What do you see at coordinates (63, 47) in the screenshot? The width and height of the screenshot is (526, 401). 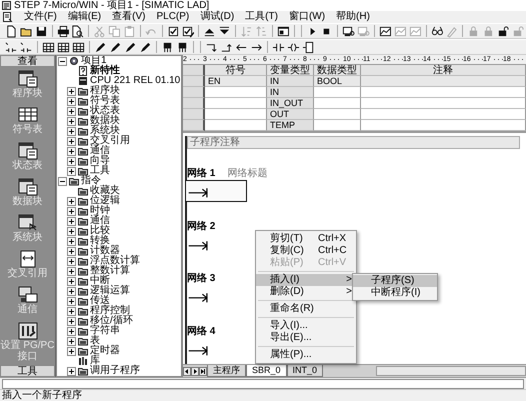 I see `grid-icon` at bounding box center [63, 47].